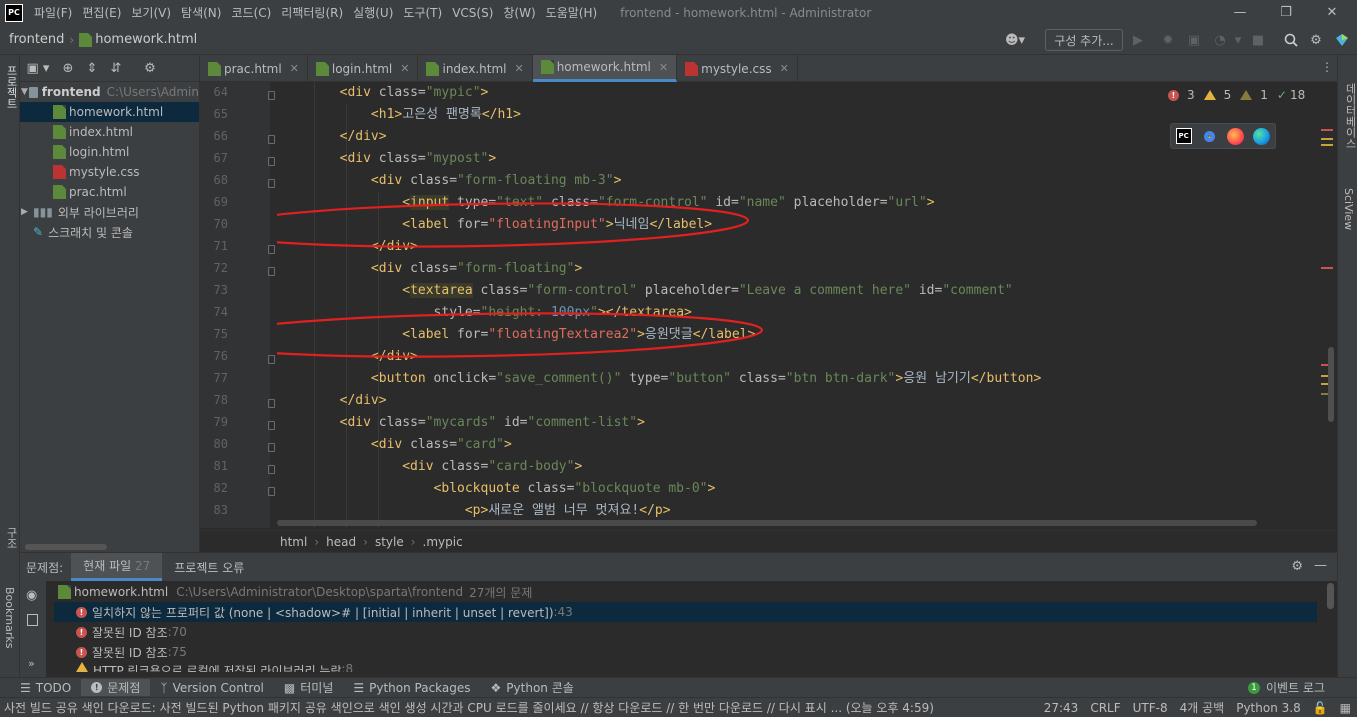  What do you see at coordinates (1268, 708) in the screenshot?
I see `python-interpreter: Python 3.8` at bounding box center [1268, 708].